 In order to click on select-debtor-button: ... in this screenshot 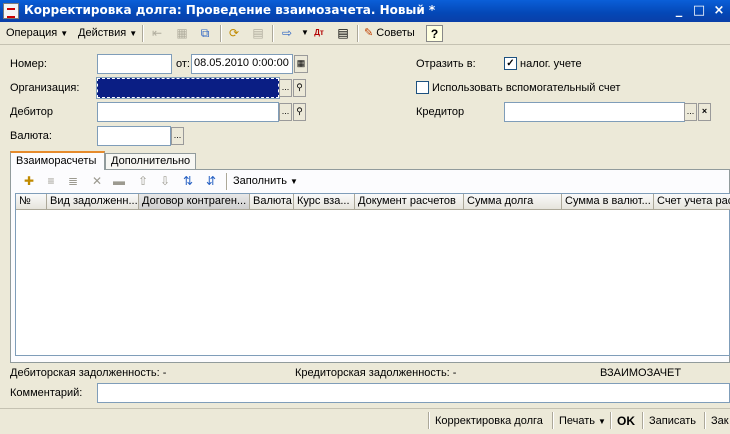, I will do `click(285, 112)`.